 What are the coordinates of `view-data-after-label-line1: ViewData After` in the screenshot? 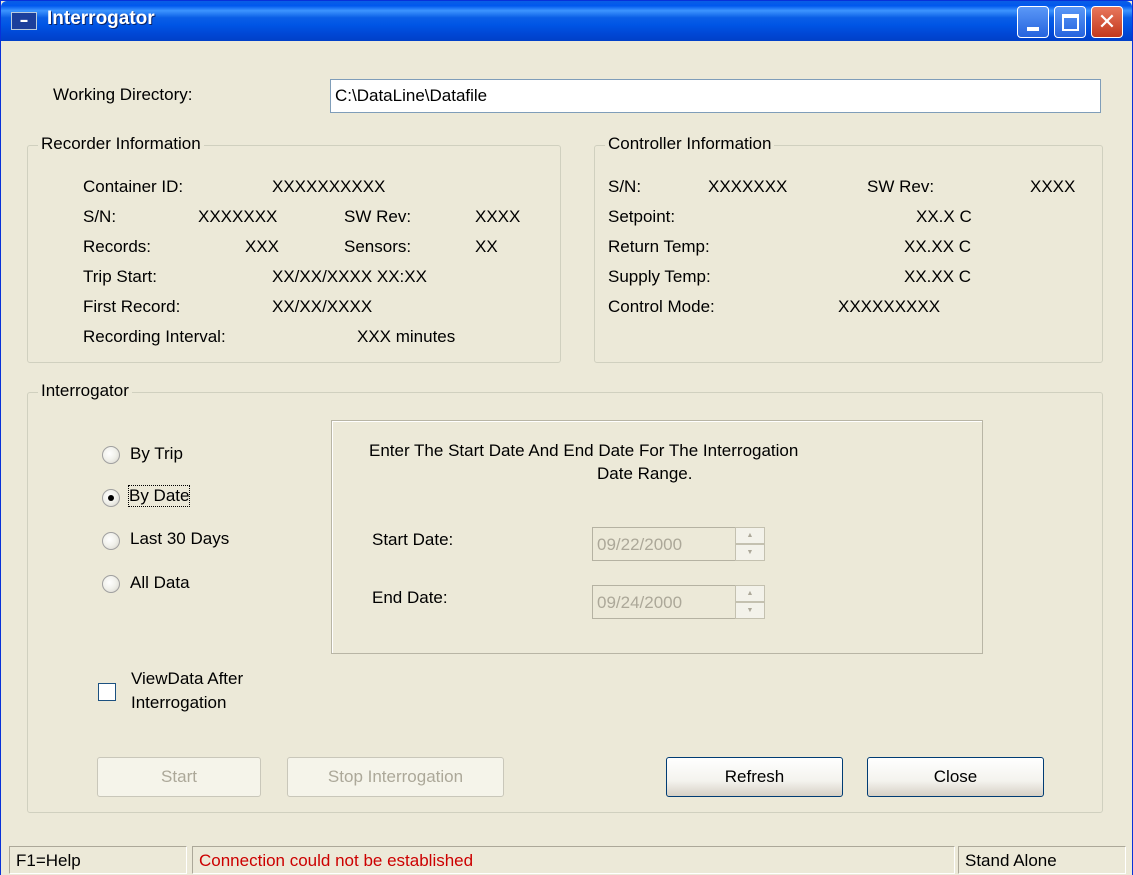 It's located at (187, 679).